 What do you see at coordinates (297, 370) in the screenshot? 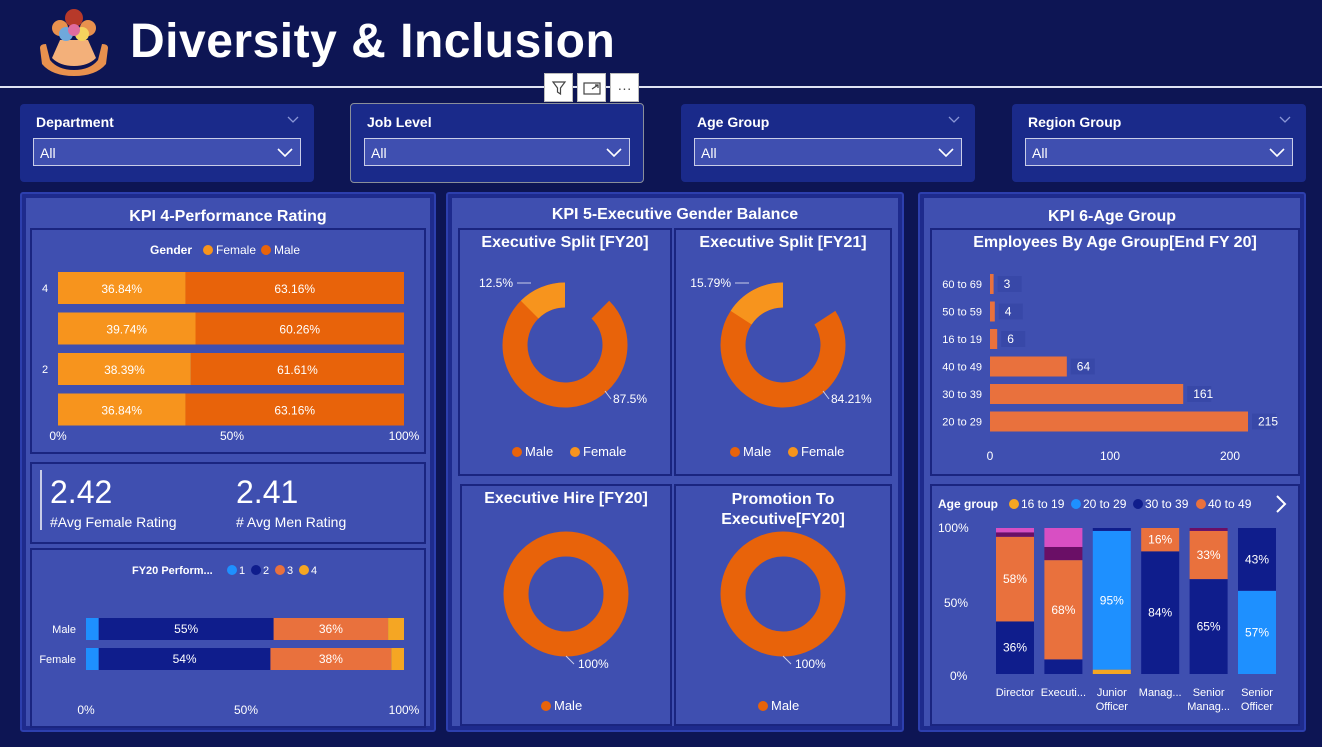
I see `bar-label-male: 61.61%` at bounding box center [297, 370].